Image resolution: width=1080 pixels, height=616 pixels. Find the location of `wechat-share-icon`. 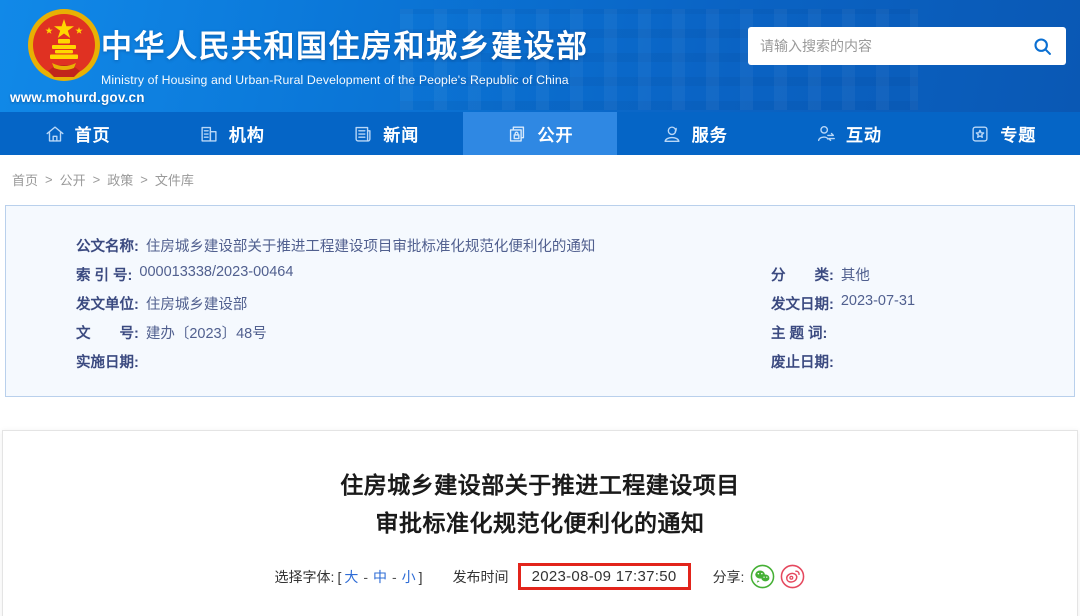

wechat-share-icon is located at coordinates (762, 576).